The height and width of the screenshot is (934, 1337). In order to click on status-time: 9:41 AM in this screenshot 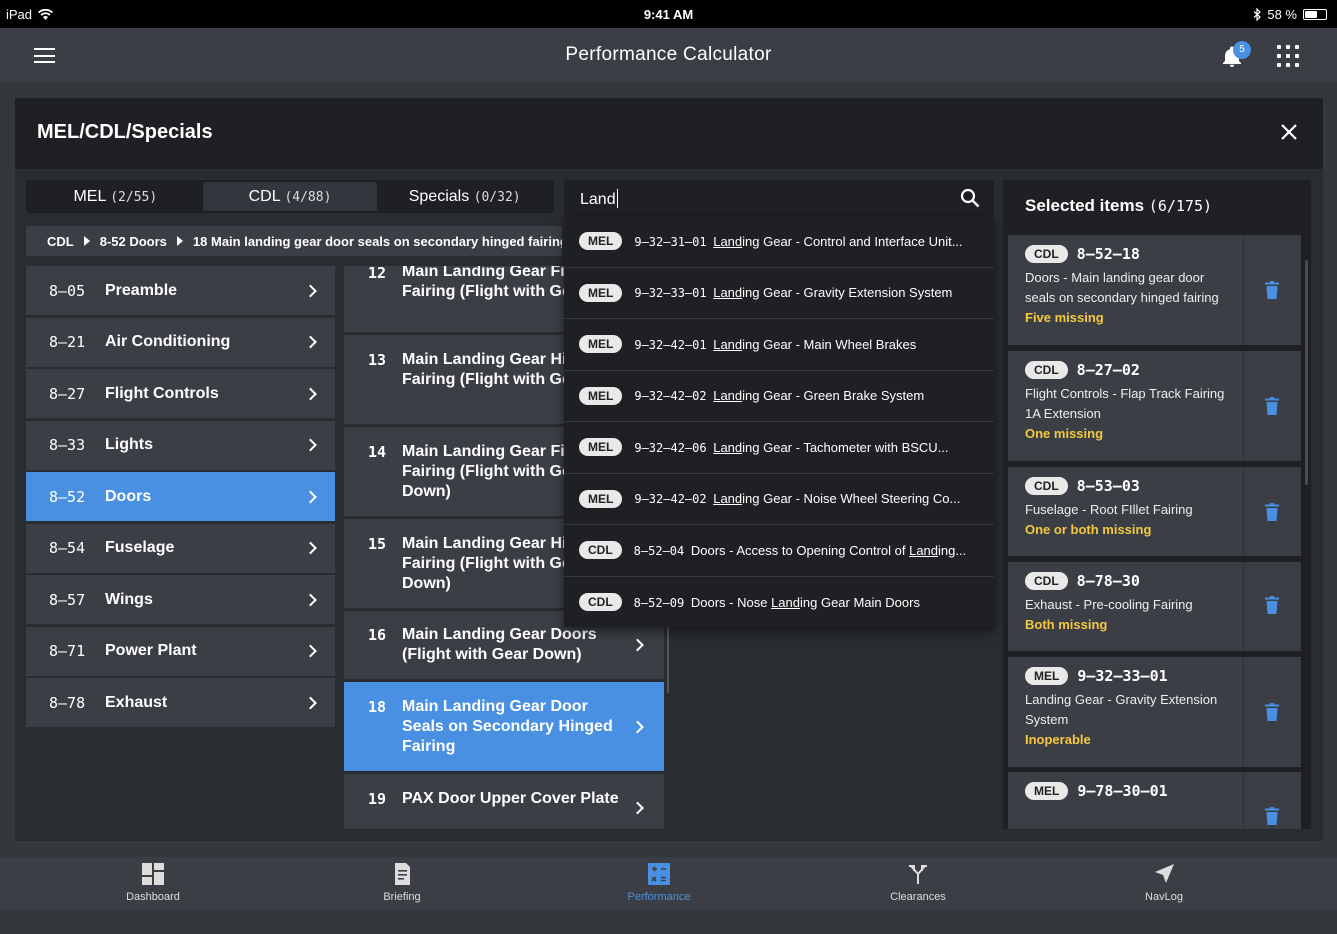, I will do `click(668, 14)`.